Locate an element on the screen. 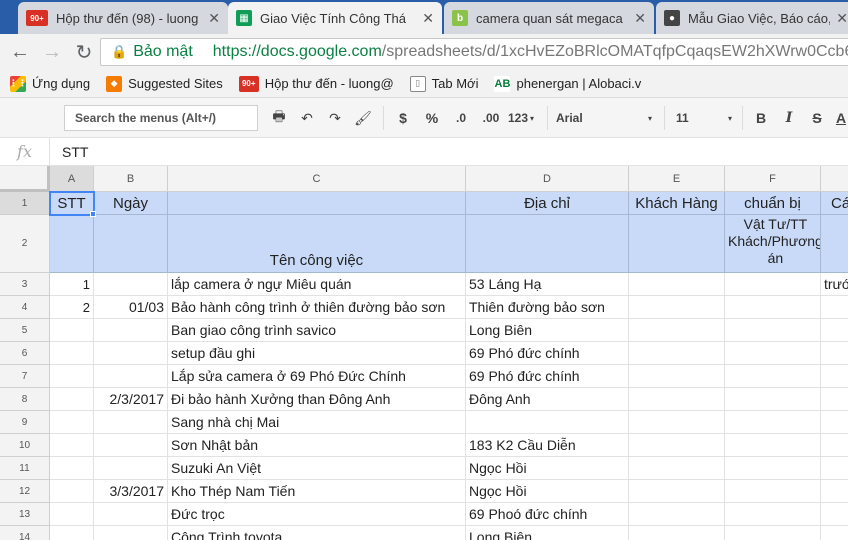 This screenshot has width=848, height=540. font-family-select: Arial ▾ is located at coordinates (604, 118).